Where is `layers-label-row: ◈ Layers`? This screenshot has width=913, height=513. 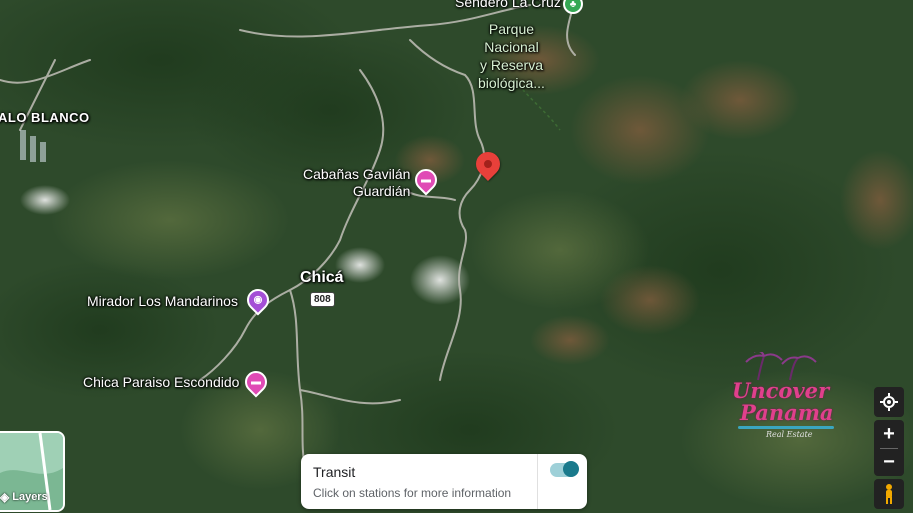 layers-label-row: ◈ Layers is located at coordinates (24, 497).